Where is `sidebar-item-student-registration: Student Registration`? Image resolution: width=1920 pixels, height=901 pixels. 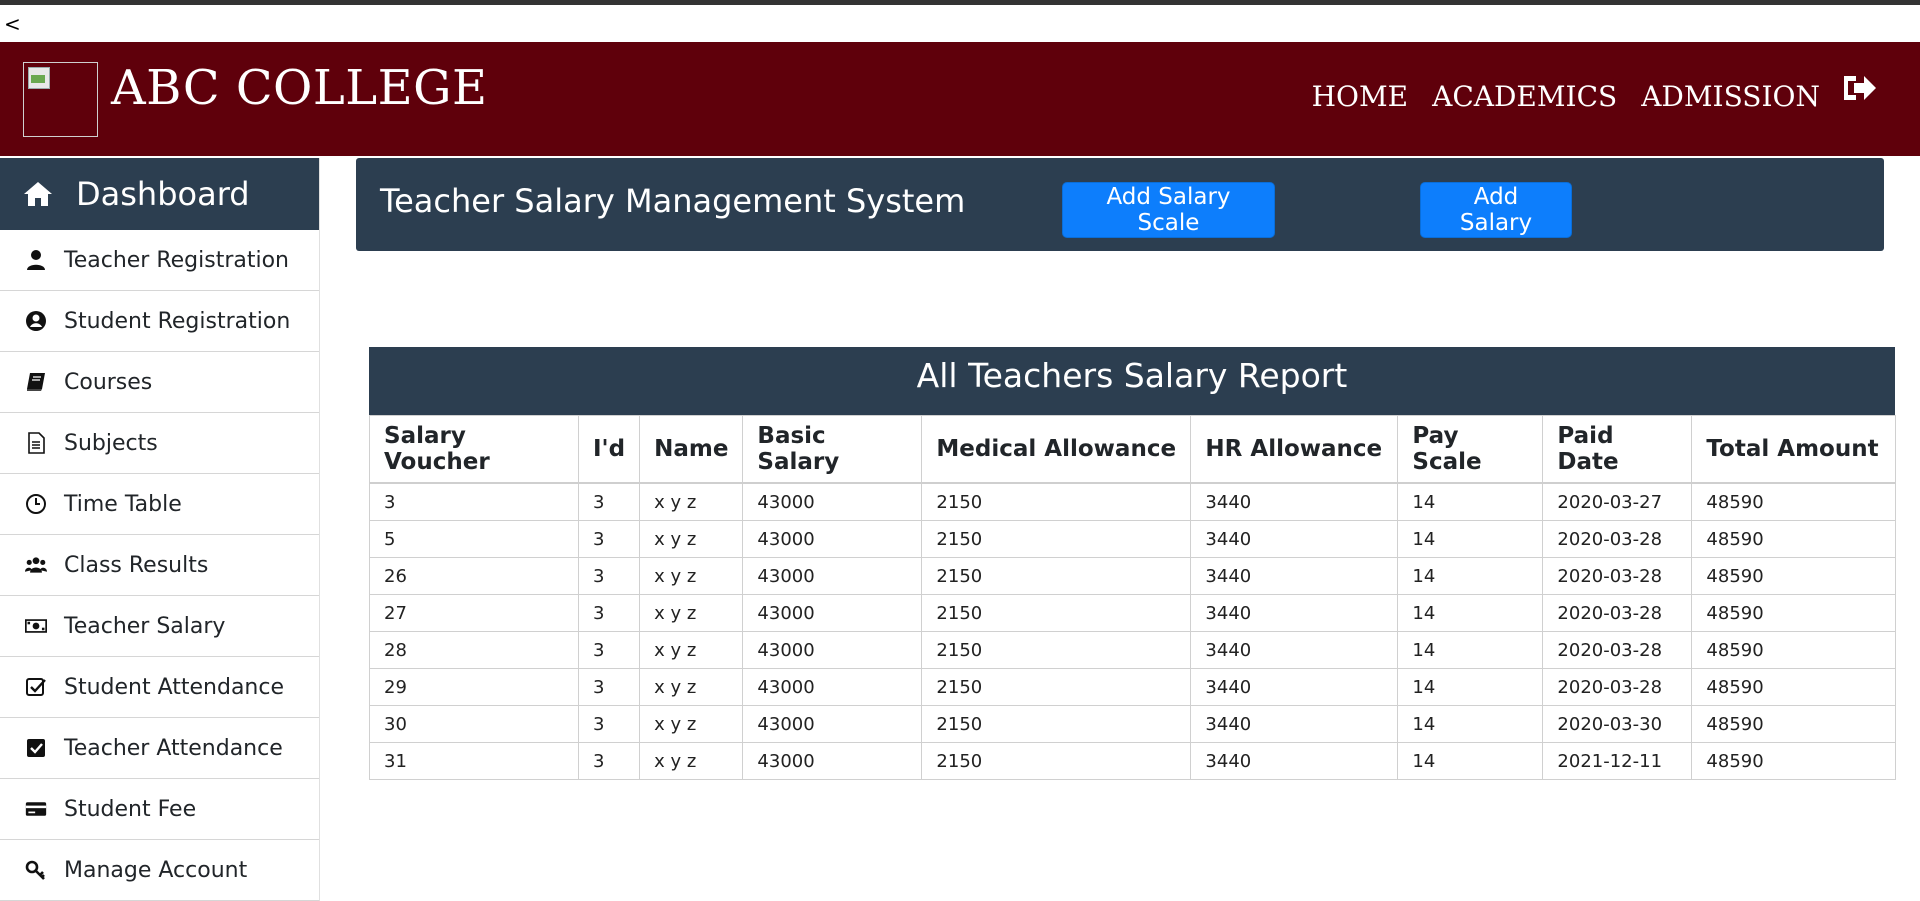 sidebar-item-student-registration: Student Registration is located at coordinates (159, 321).